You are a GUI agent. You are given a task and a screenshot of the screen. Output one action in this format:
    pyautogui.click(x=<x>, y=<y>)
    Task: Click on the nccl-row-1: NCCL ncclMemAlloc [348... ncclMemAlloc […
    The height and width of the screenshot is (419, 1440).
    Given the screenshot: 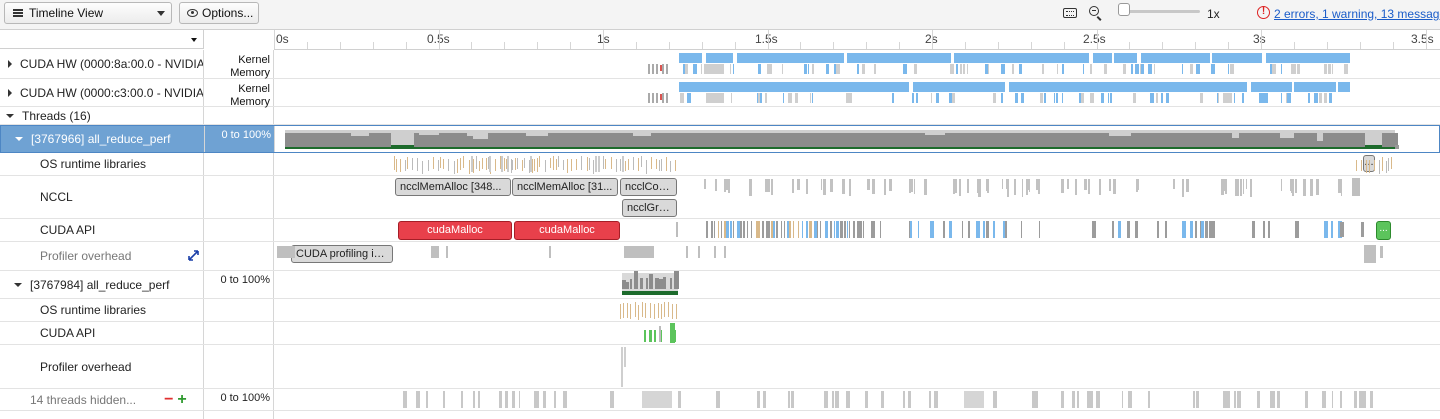 What is the action you would take?
    pyautogui.click(x=720, y=197)
    